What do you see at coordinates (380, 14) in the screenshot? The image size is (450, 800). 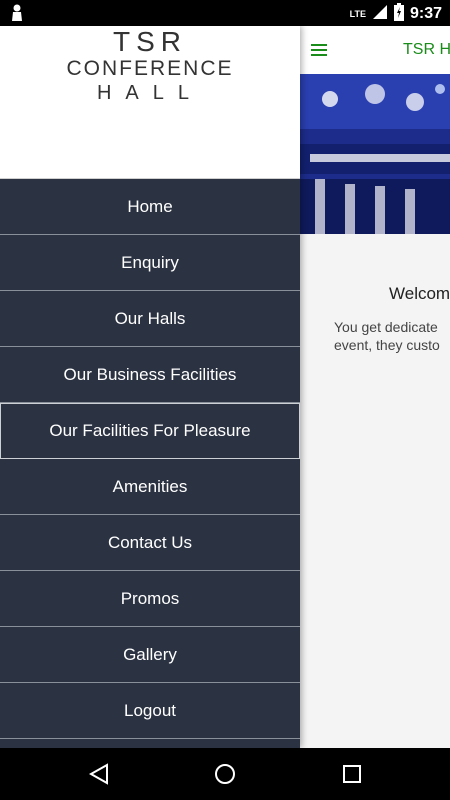 I see `signal-icon` at bounding box center [380, 14].